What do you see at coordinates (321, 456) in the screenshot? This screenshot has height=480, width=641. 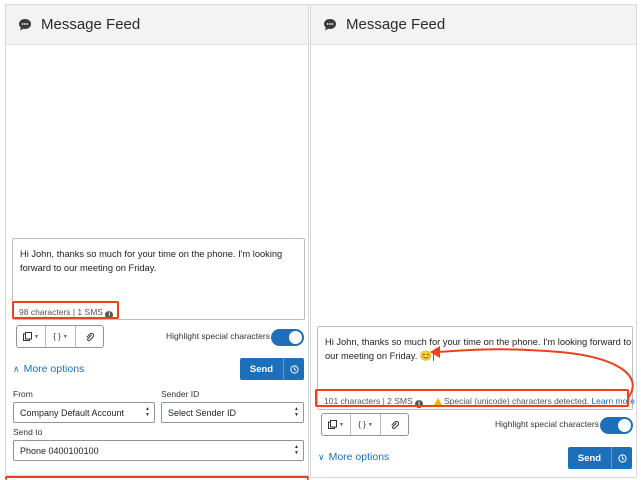 I see `chevron-down-icon: ∨` at bounding box center [321, 456].